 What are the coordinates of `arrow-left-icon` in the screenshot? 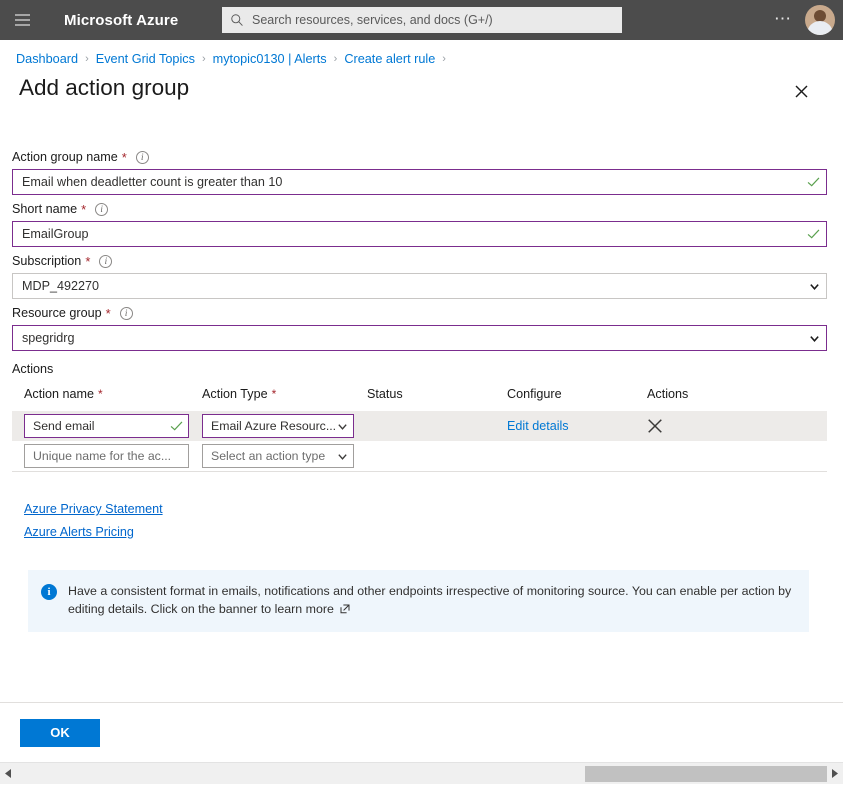 It's located at (8, 773).